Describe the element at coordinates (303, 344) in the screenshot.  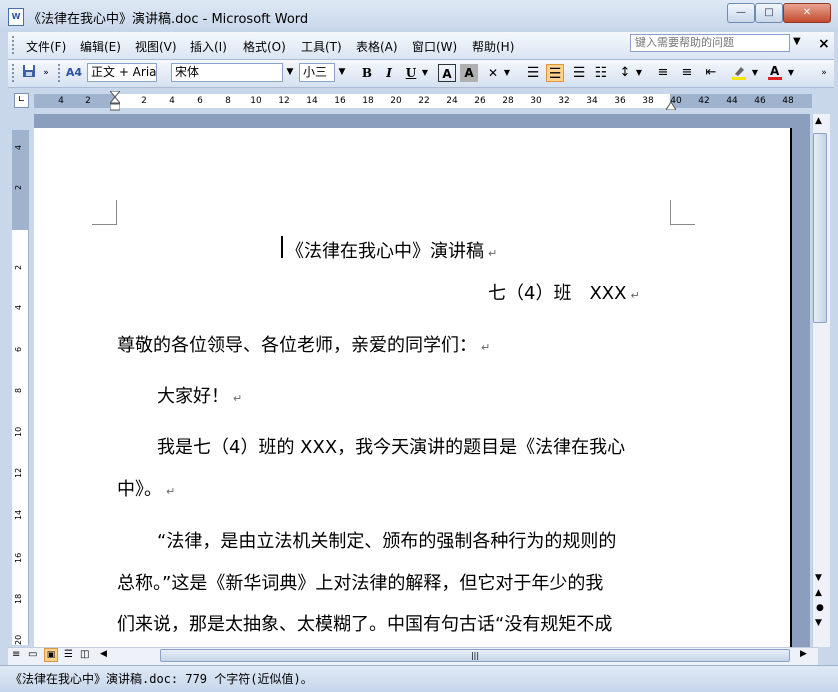
I see `doc-salutation: 尊敬的各位领导、各位老师，亲爱的同学们： ↵` at that location.